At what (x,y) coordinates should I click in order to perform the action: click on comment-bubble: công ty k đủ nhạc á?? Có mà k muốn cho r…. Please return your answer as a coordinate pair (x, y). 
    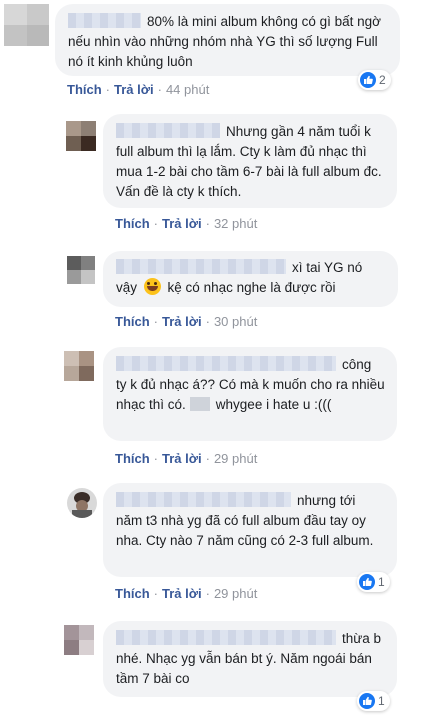
    Looking at the image, I should click on (250, 394).